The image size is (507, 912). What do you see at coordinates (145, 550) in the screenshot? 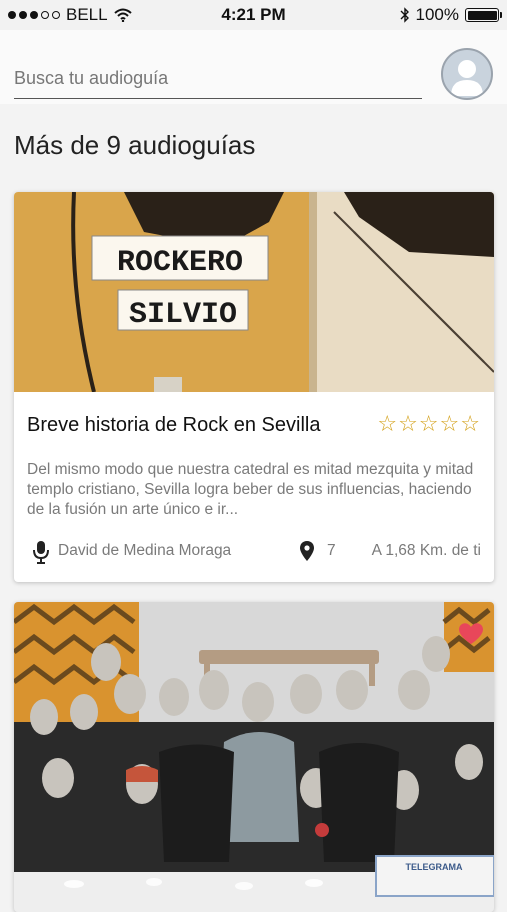
I see `card-author: David de Medina Moraga` at bounding box center [145, 550].